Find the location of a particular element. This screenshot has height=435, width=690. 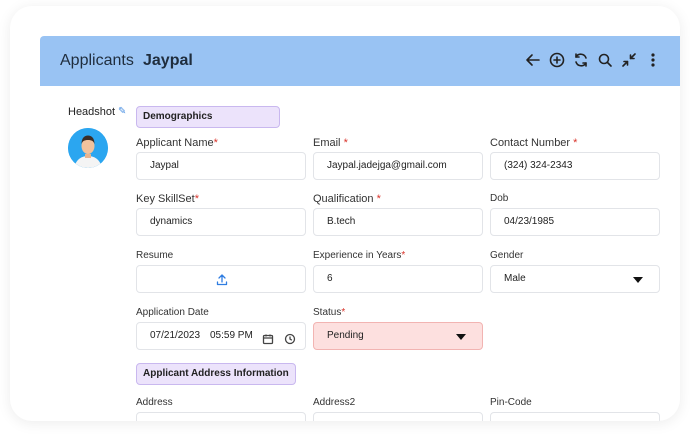

address2-label: Address2 is located at coordinates (334, 402).